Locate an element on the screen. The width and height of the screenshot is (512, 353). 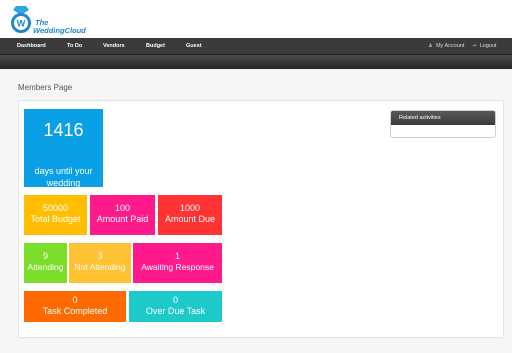
nav-todo: To Do is located at coordinates (74, 46).